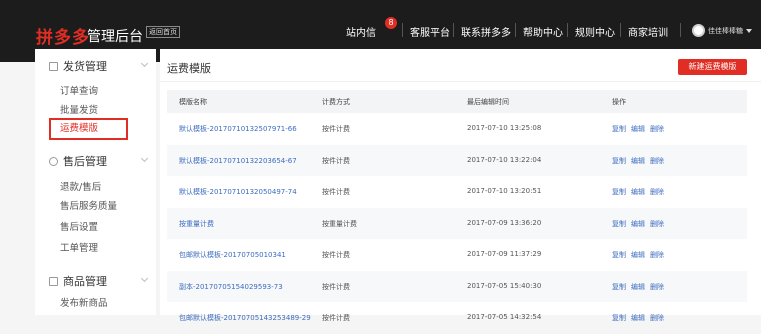 Image resolution: width=761 pixels, height=334 pixels. What do you see at coordinates (79, 109) in the screenshot?
I see `sidebar-item-batch-shipping: 批量发货` at bounding box center [79, 109].